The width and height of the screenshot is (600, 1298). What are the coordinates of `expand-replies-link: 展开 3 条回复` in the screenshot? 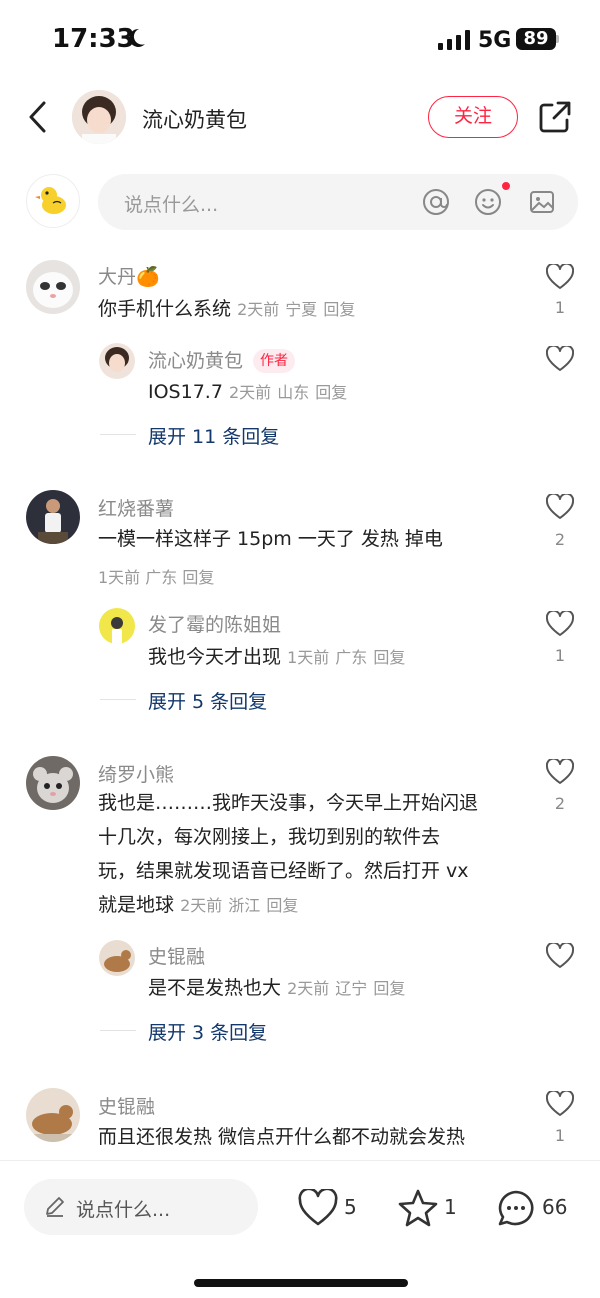 It's located at (207, 1031).